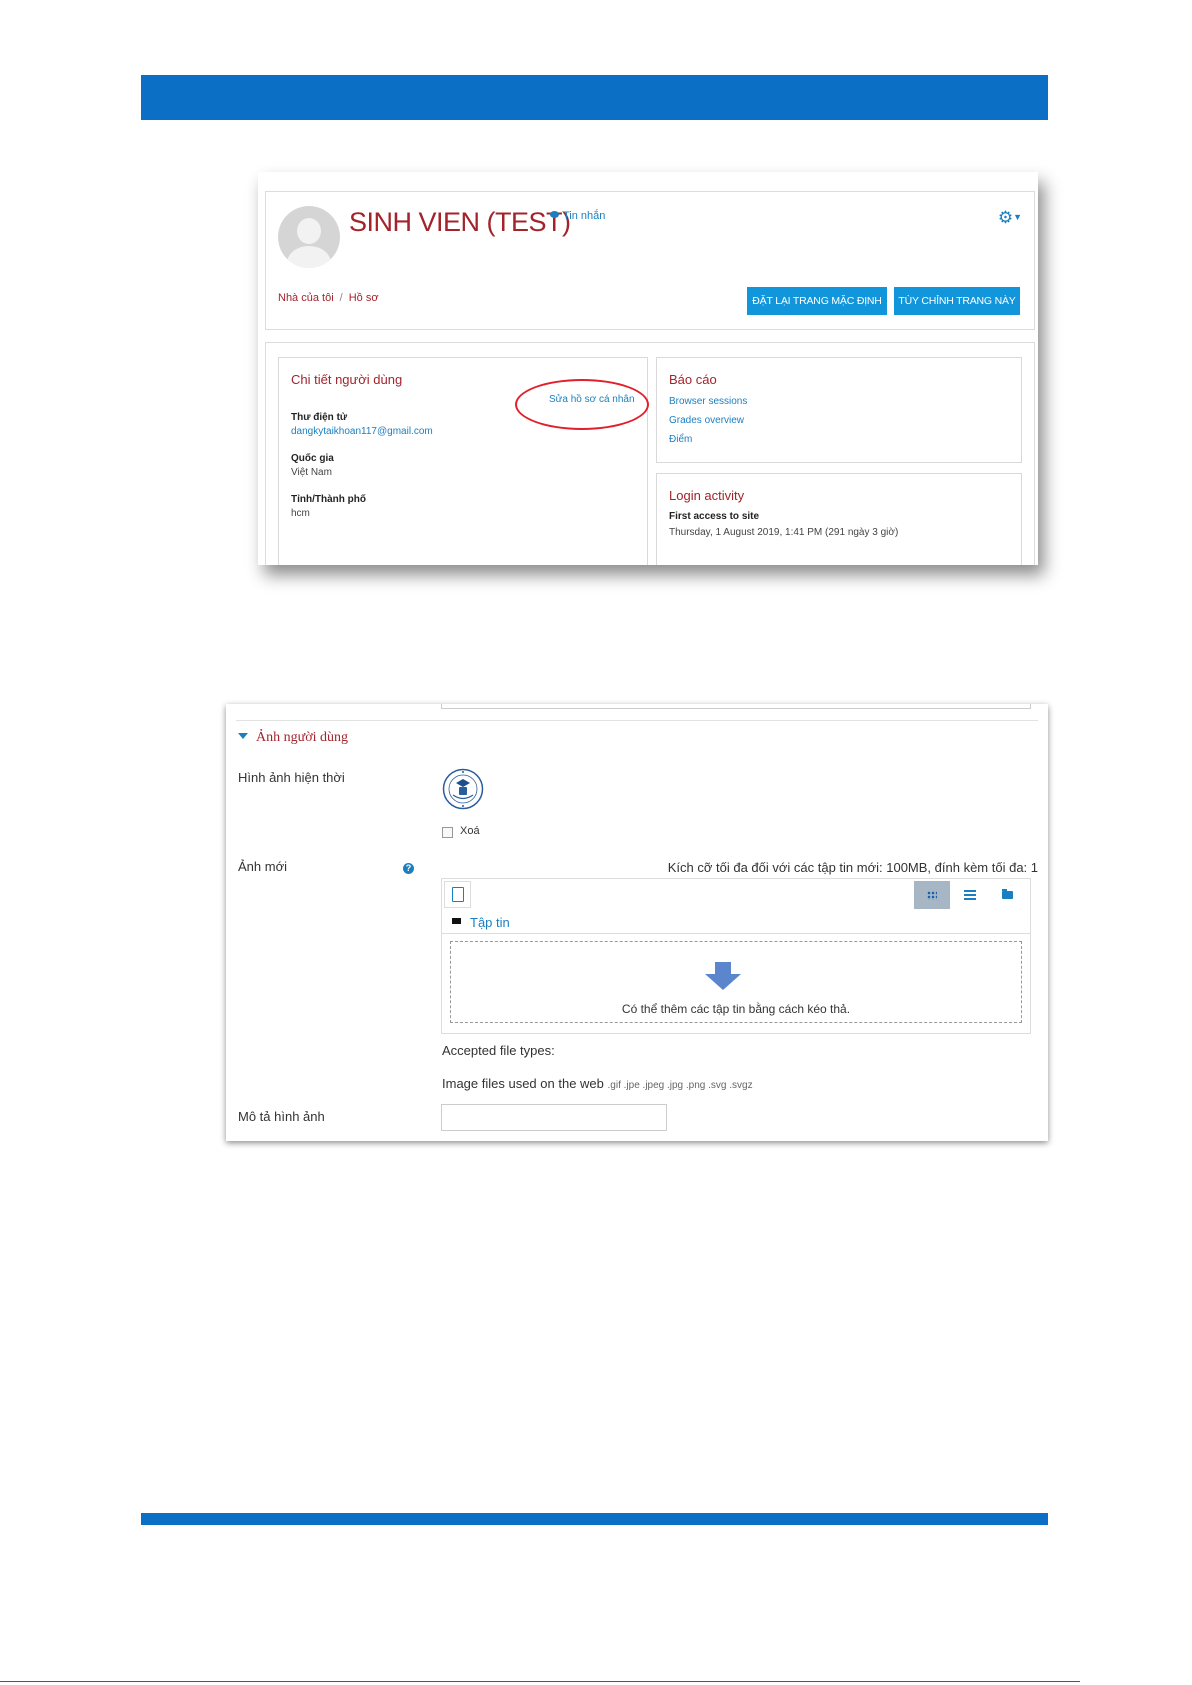  I want to click on breadcrumb: Nhà của tôi / Hồ sơ, so click(328, 298).